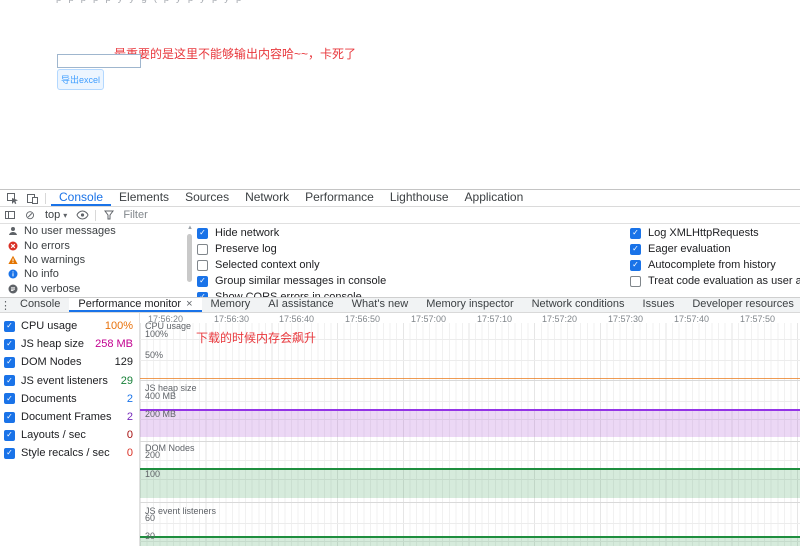 This screenshot has height=546, width=800. Describe the element at coordinates (494, 198) in the screenshot. I see `tab-application: Application` at that location.